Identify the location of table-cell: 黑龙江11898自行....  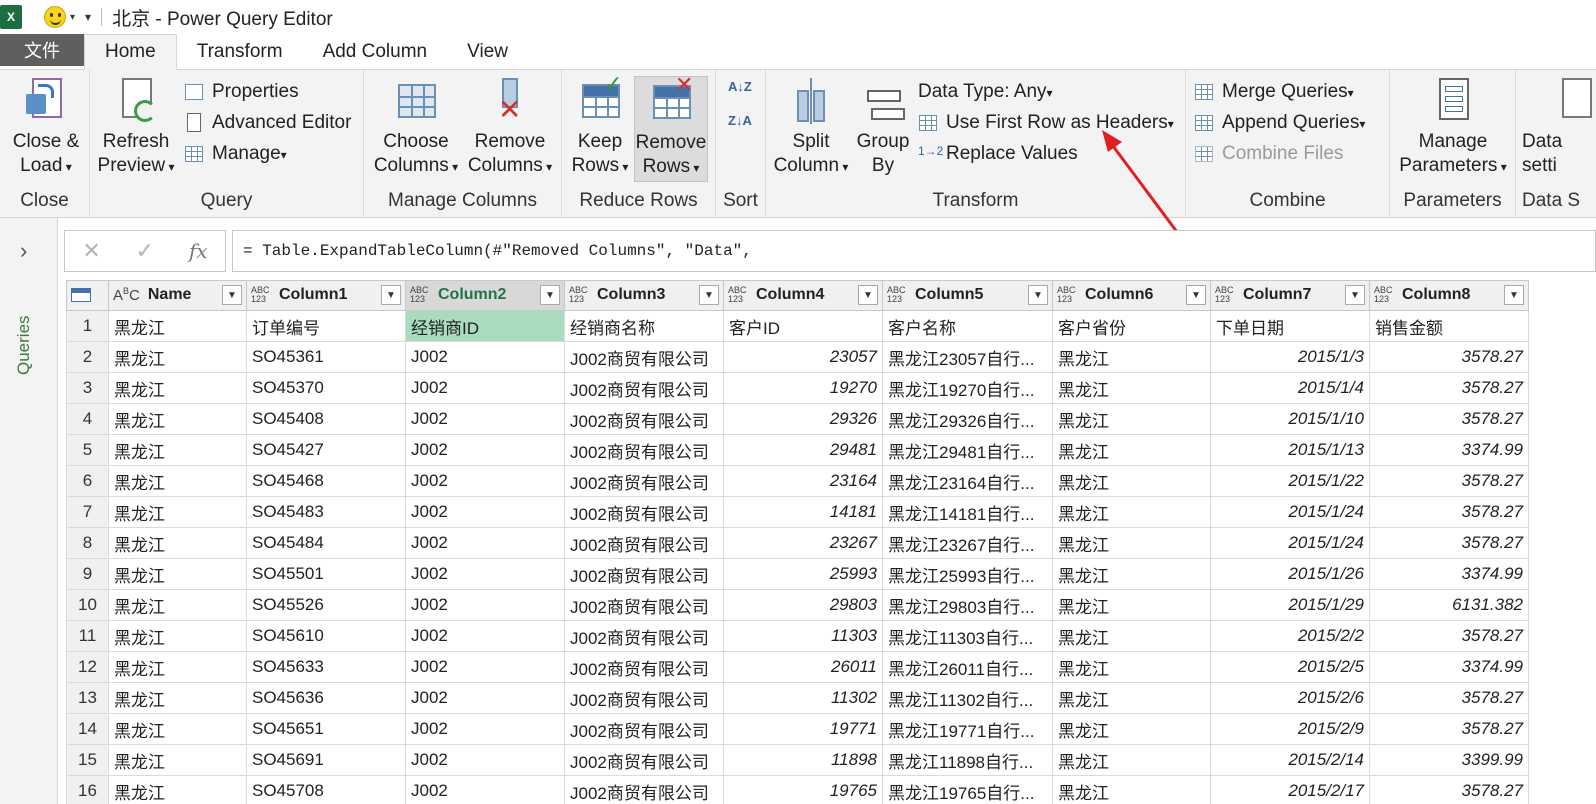
(967, 760).